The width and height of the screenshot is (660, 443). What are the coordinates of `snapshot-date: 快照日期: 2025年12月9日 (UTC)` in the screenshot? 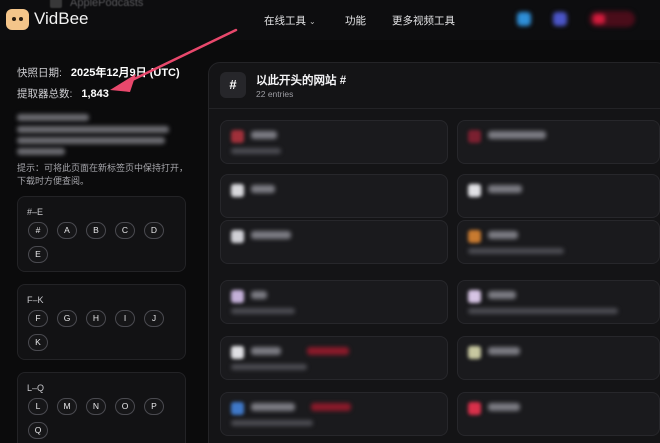 It's located at (98, 72).